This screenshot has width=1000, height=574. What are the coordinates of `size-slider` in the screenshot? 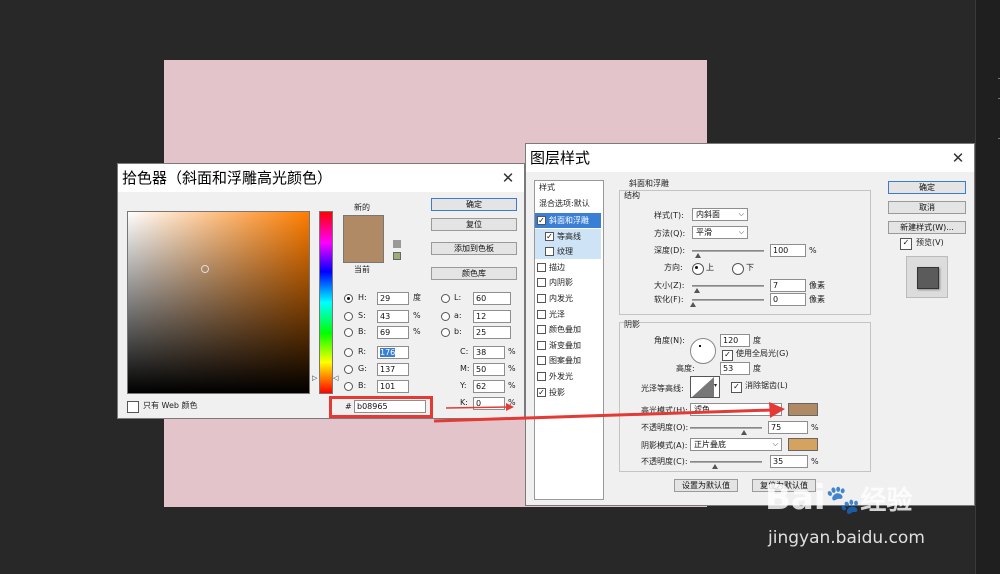 It's located at (728, 289).